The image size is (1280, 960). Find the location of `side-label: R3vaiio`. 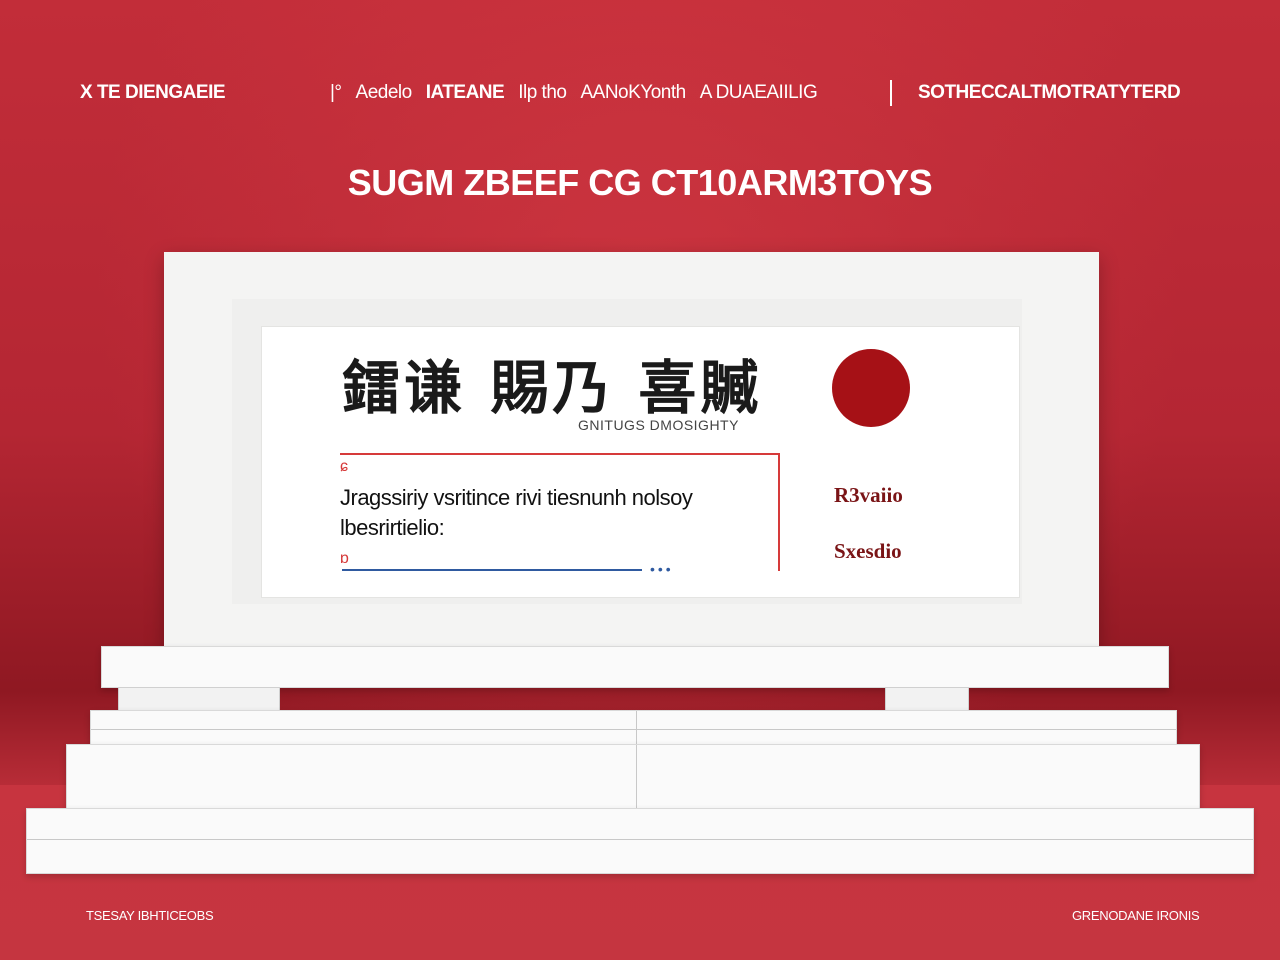

side-label: R3vaiio is located at coordinates (868, 495).